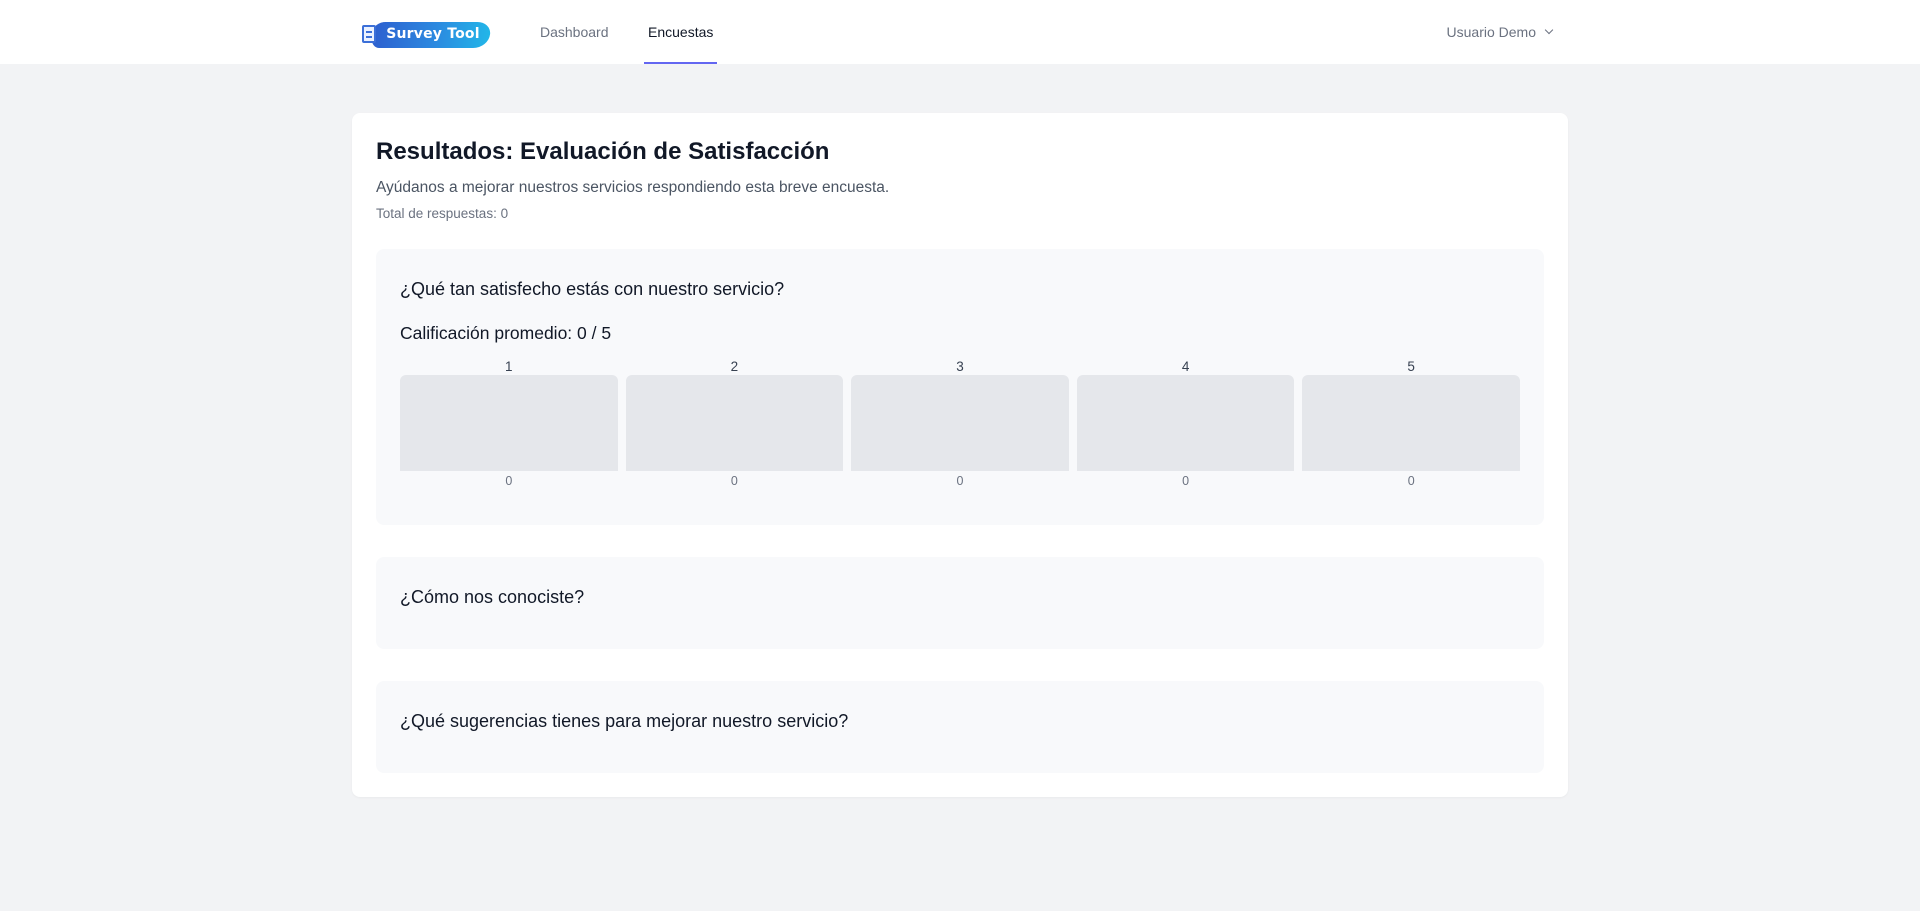 The width and height of the screenshot is (1920, 911). Describe the element at coordinates (442, 213) in the screenshot. I see `total-responses: Total de respuestas: 0` at that location.